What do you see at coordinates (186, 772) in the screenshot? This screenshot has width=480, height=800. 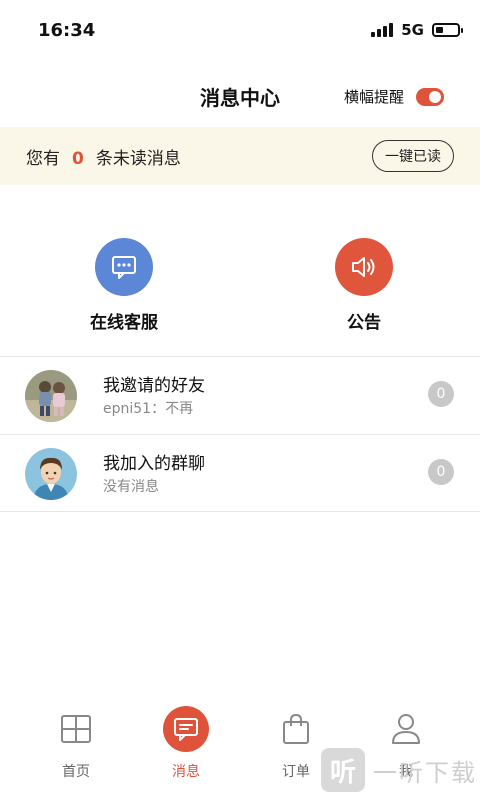 I see `nav-label: 消息` at bounding box center [186, 772].